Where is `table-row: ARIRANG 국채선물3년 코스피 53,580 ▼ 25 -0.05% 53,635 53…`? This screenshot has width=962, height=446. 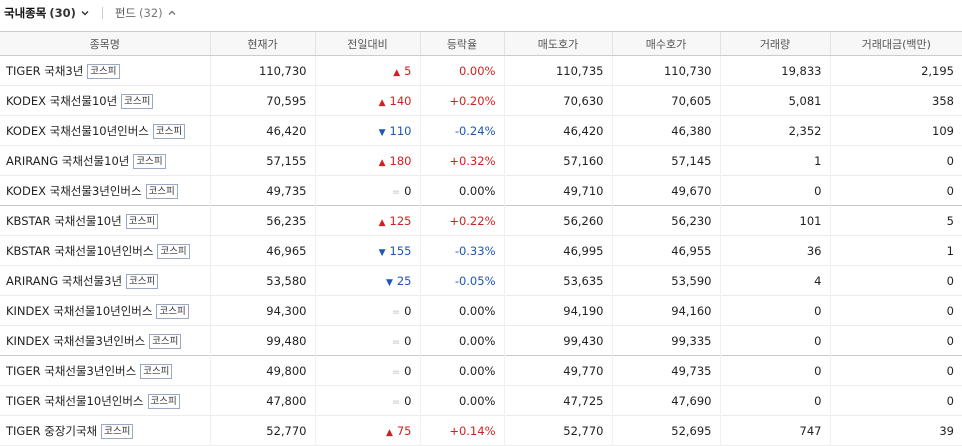 table-row: ARIRANG 국채선물3년 코스피 53,580 ▼ 25 -0.05% 53,635 53… is located at coordinates (481, 280).